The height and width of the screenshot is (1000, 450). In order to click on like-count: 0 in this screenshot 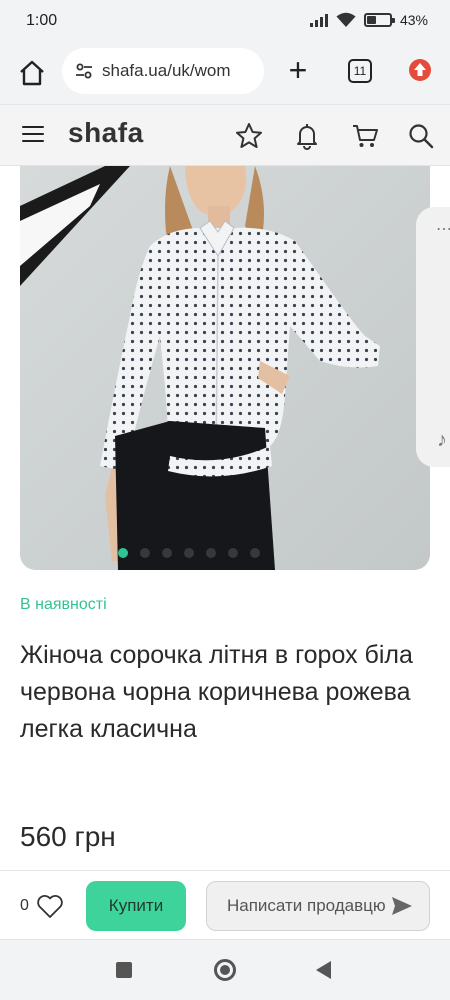, I will do `click(24, 905)`.